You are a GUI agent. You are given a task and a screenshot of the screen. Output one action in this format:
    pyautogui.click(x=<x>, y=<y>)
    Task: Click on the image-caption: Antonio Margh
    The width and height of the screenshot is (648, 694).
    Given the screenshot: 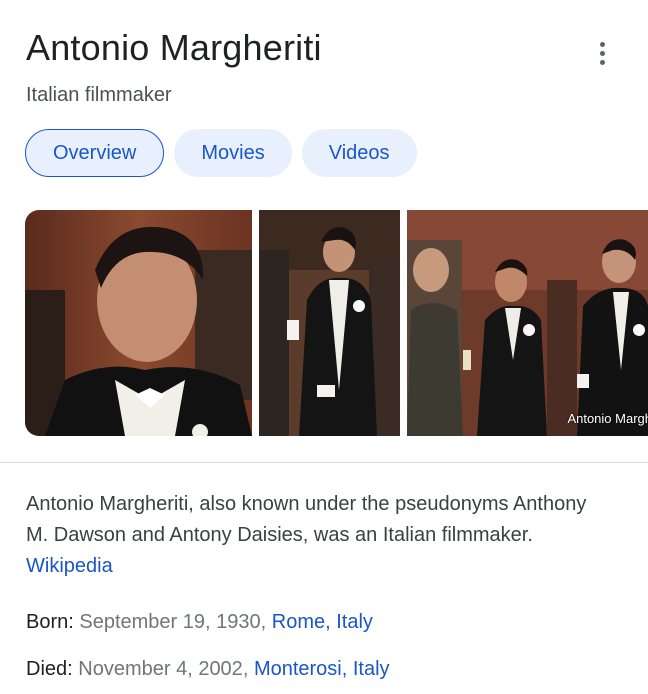 What is the action you would take?
    pyautogui.click(x=607, y=418)
    